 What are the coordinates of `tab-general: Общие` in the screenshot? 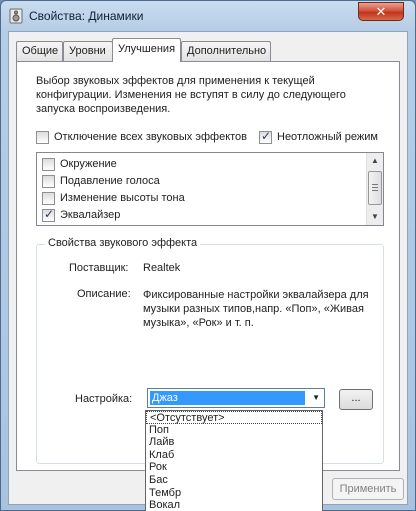 It's located at (39, 51).